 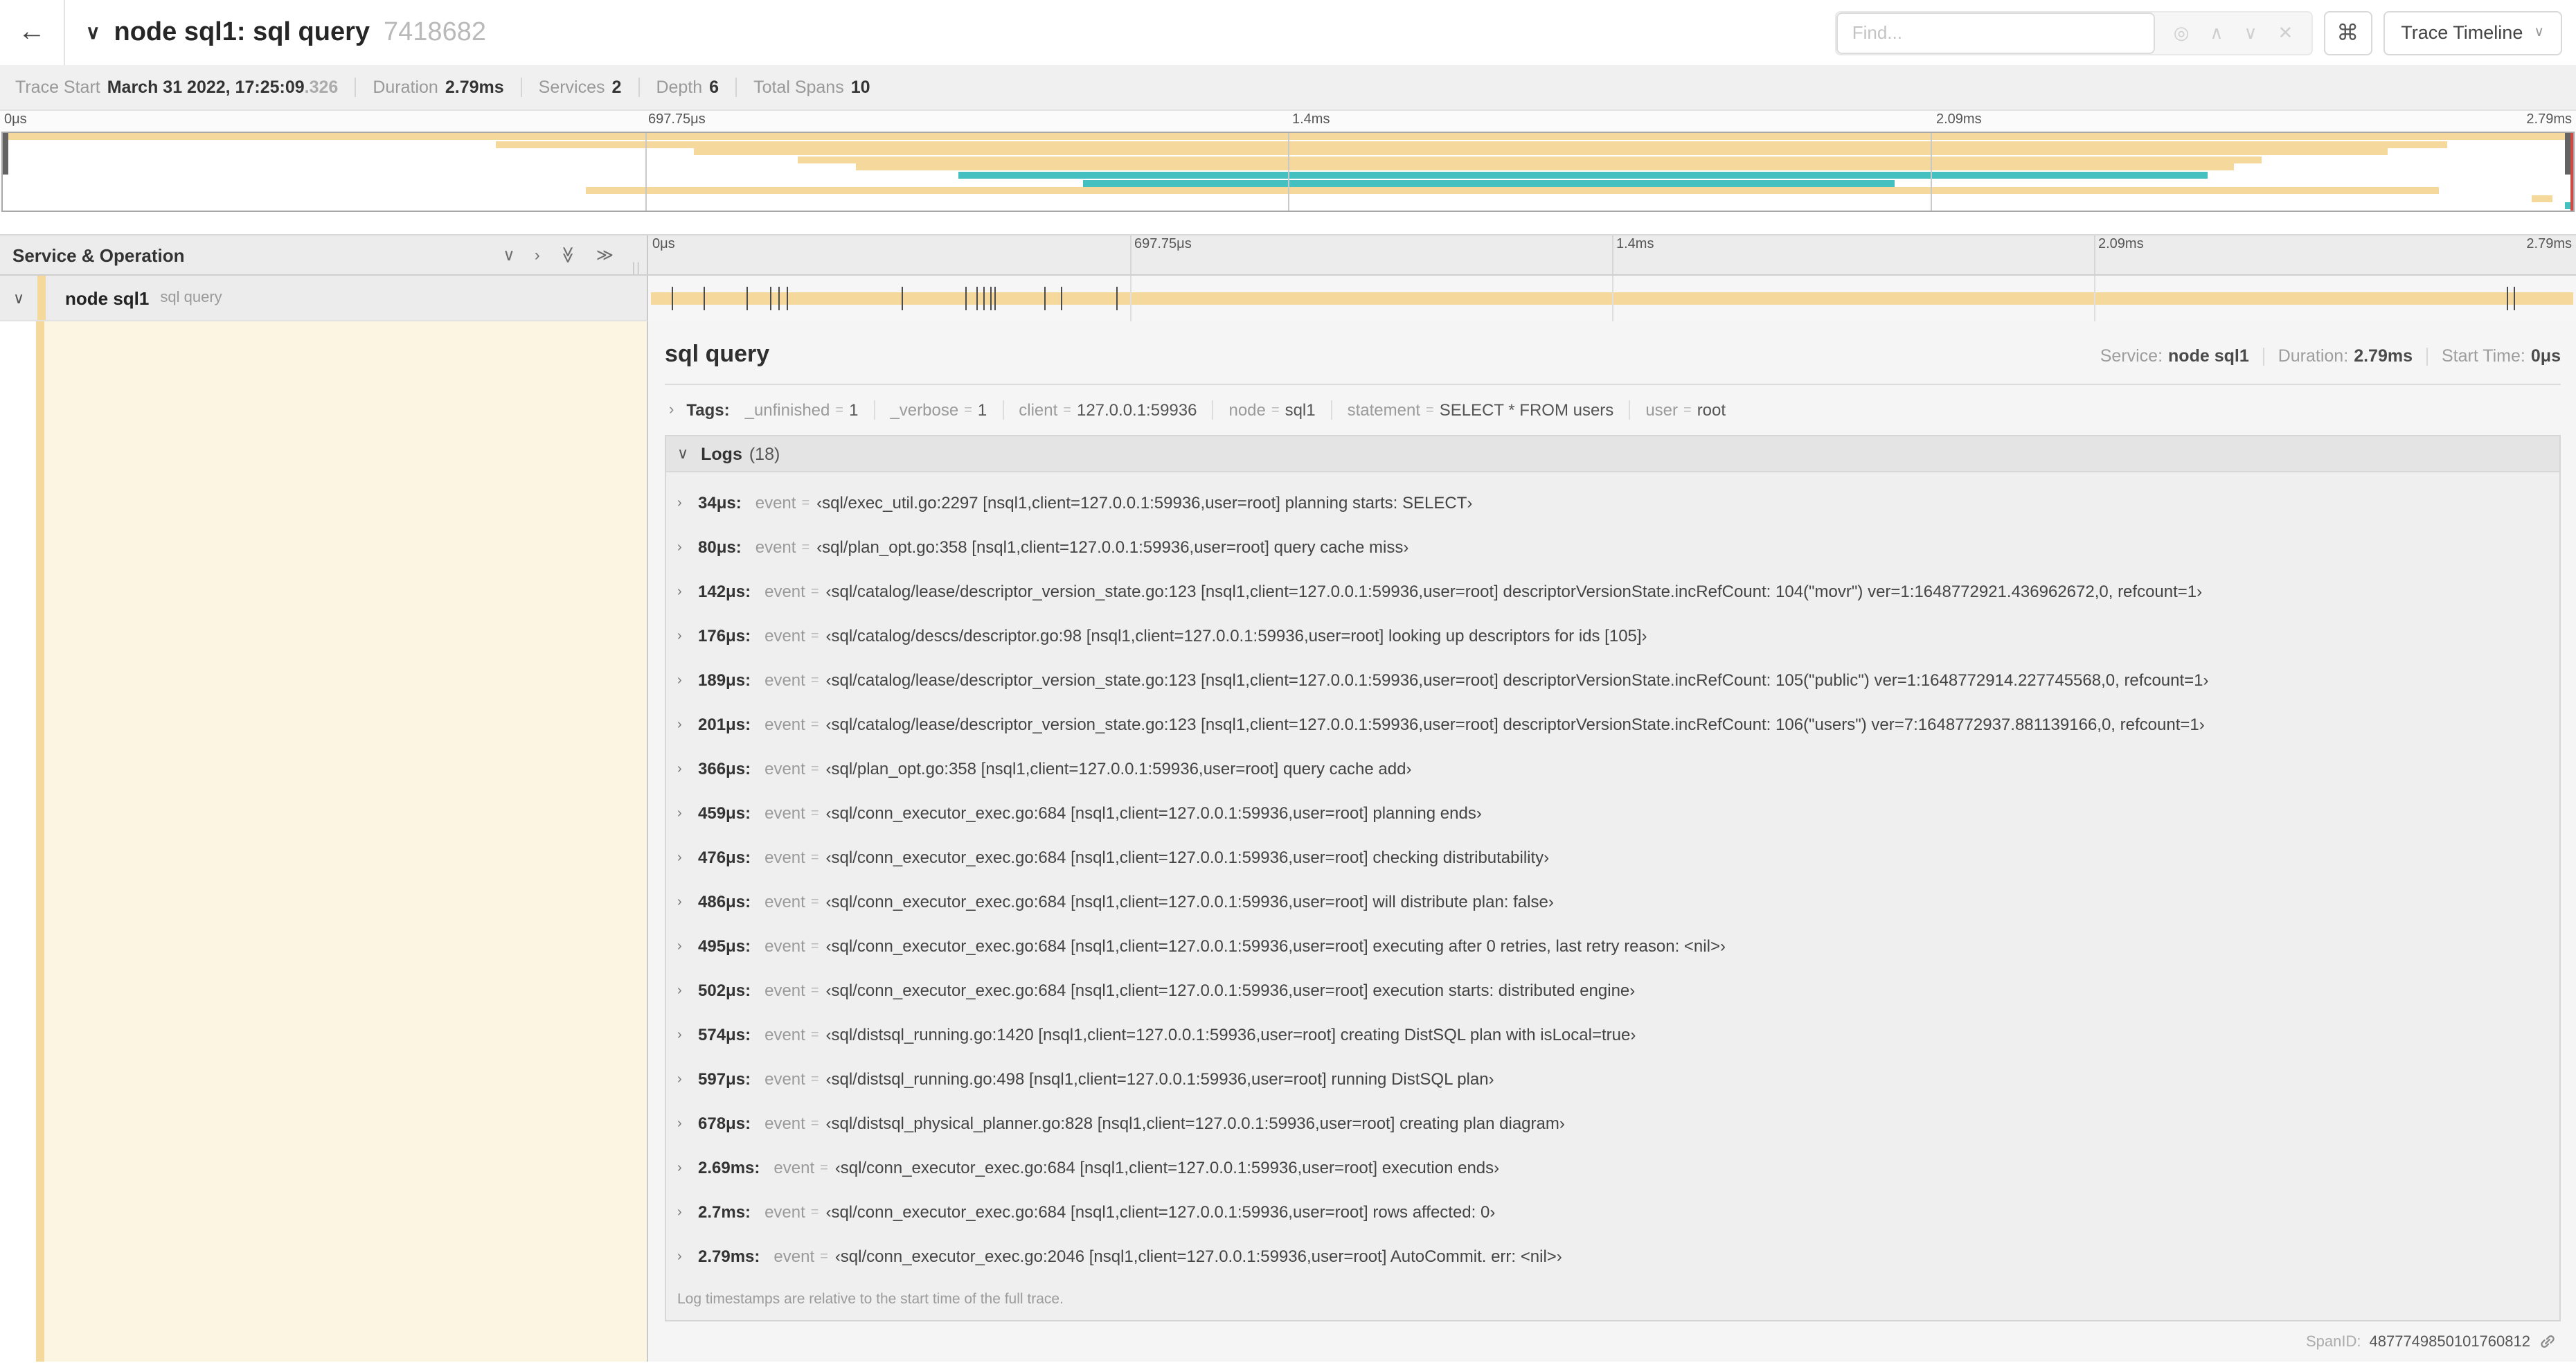 What do you see at coordinates (724, 902) in the screenshot?
I see `log-timestamp: 486μs:` at bounding box center [724, 902].